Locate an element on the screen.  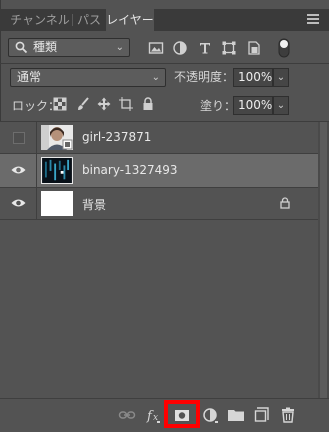
layer-row-selected: binary-1327493 is located at coordinates (159, 171).